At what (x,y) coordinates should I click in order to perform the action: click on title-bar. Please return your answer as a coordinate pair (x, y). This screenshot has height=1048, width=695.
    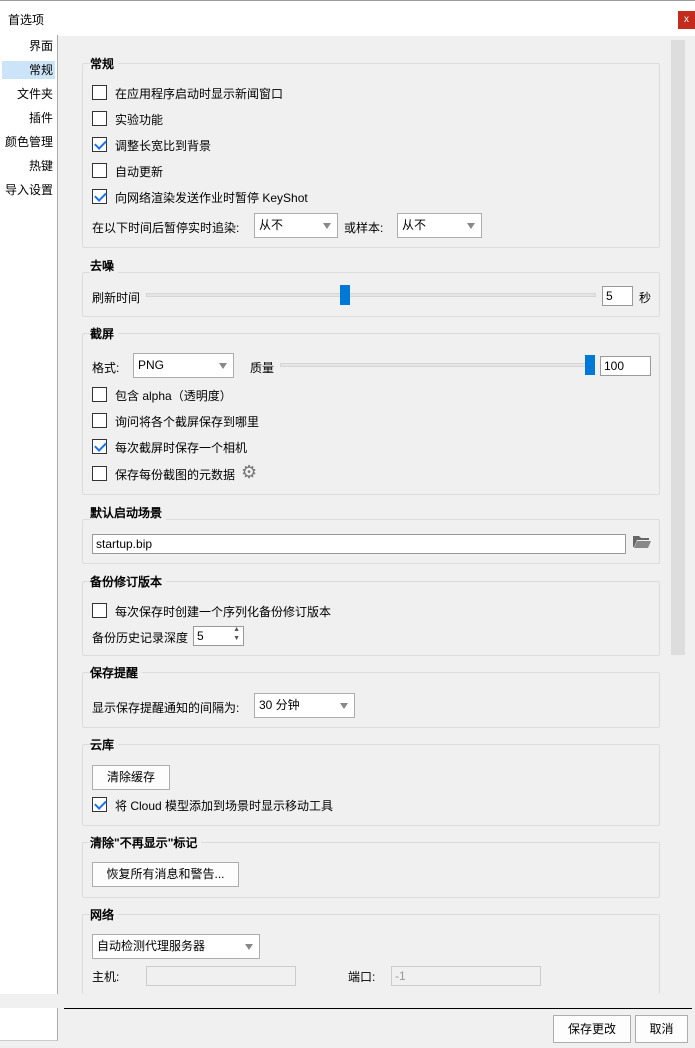
    Looking at the image, I should click on (347, 18).